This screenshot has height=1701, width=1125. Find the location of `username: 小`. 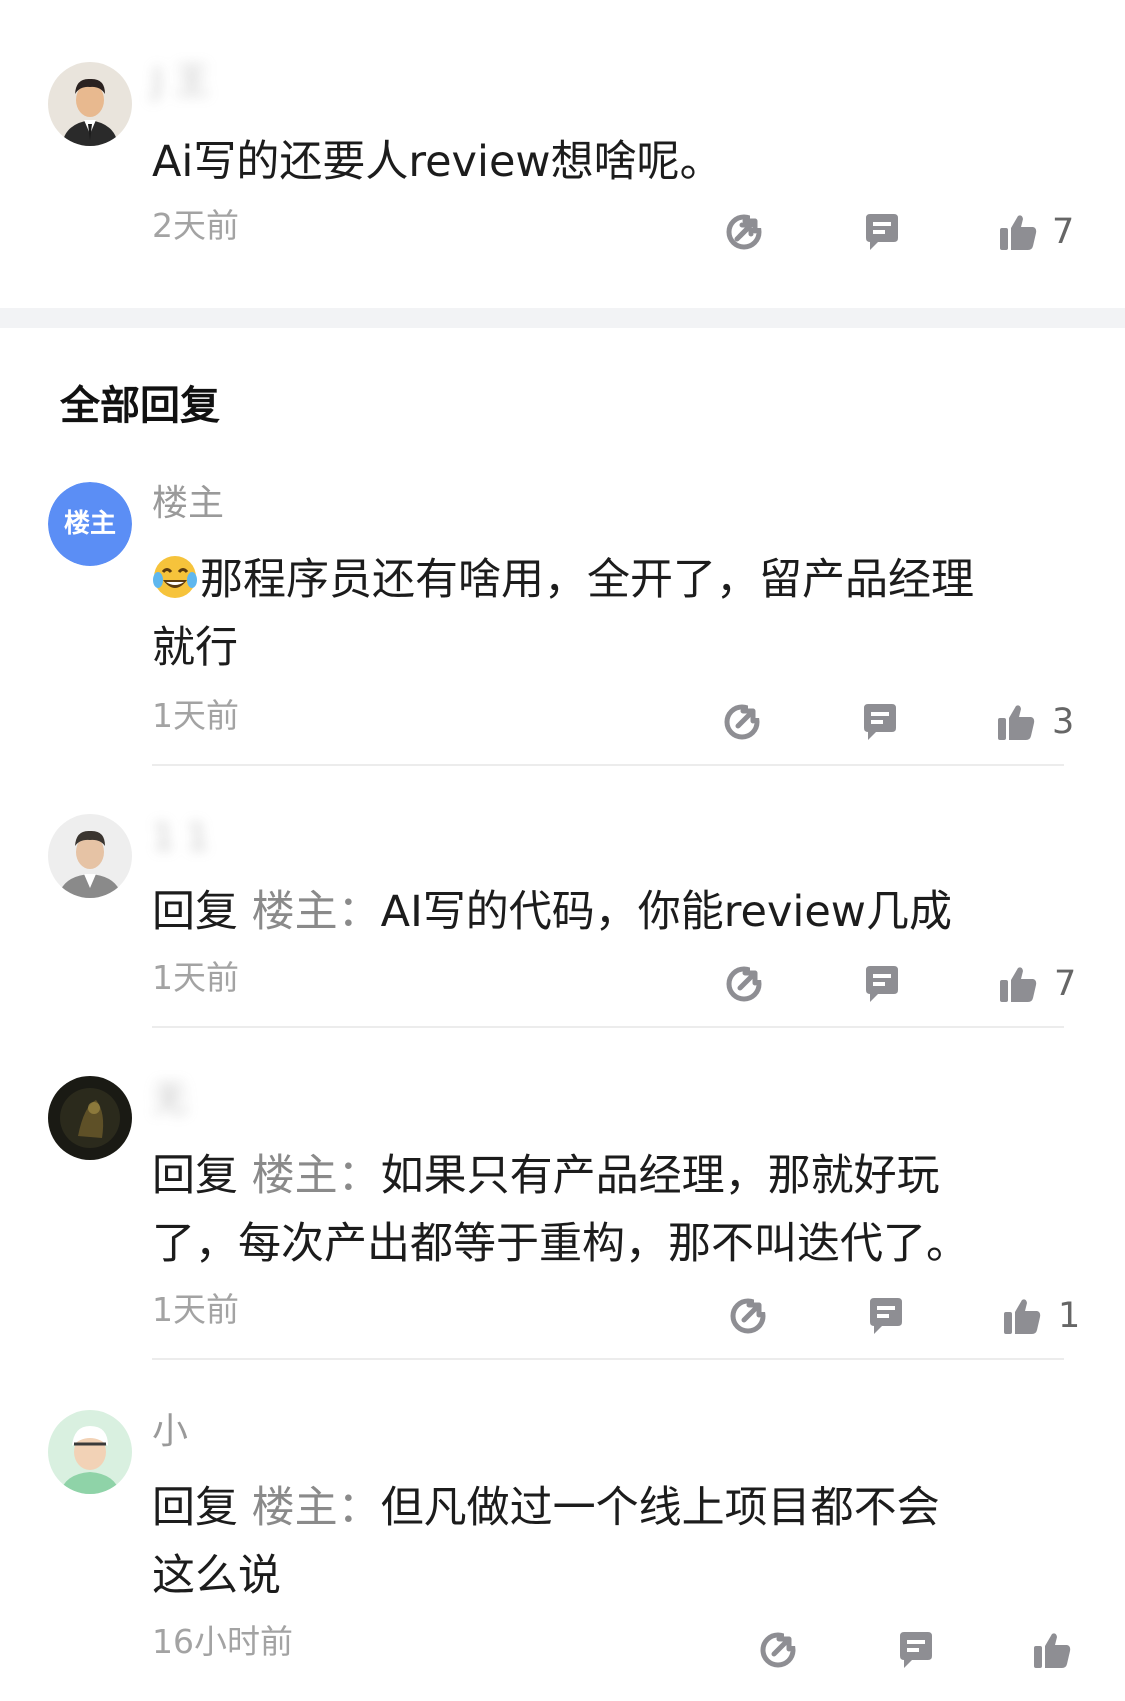

username: 小 is located at coordinates (170, 1432).